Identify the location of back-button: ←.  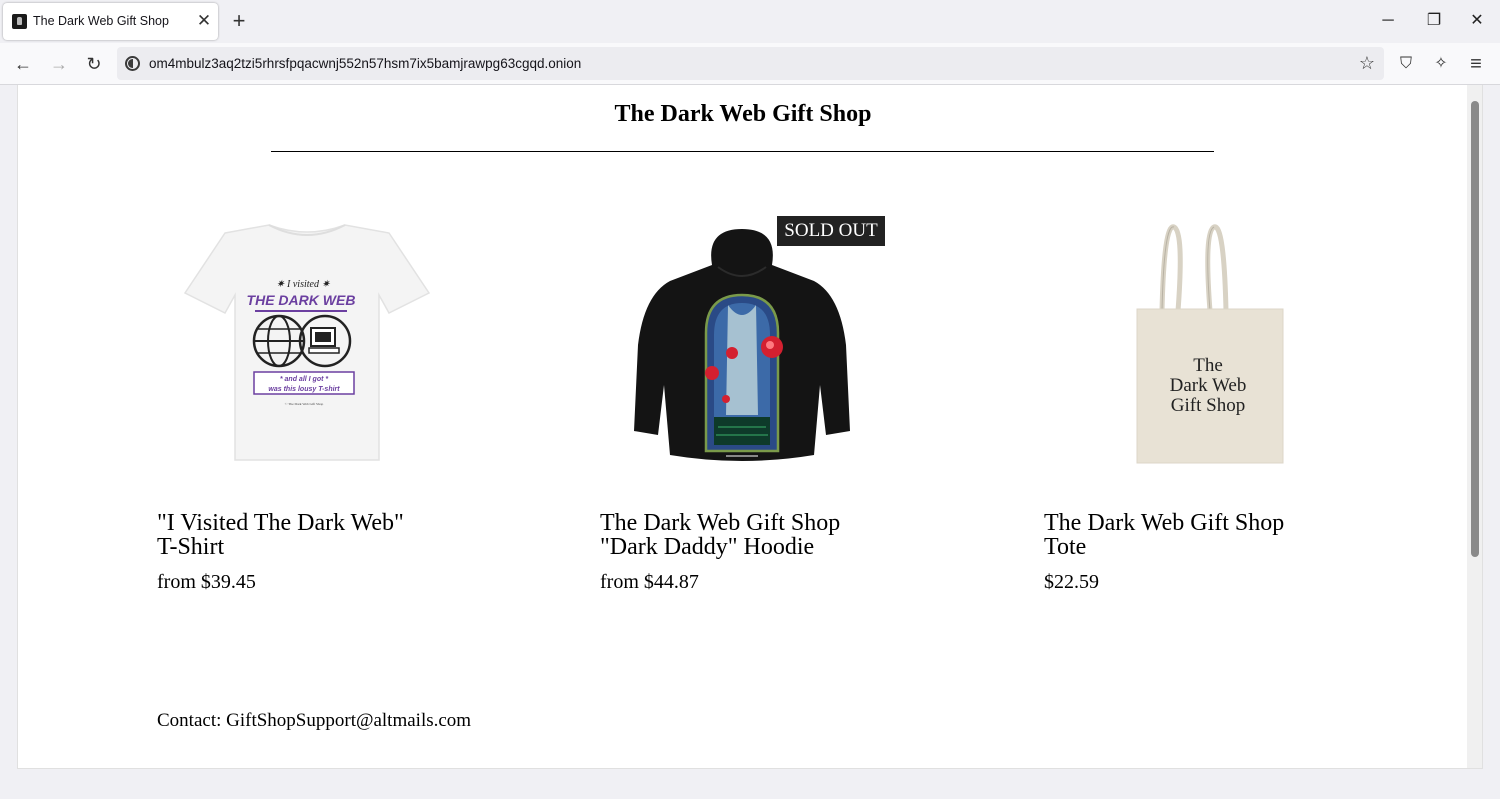
(23, 64).